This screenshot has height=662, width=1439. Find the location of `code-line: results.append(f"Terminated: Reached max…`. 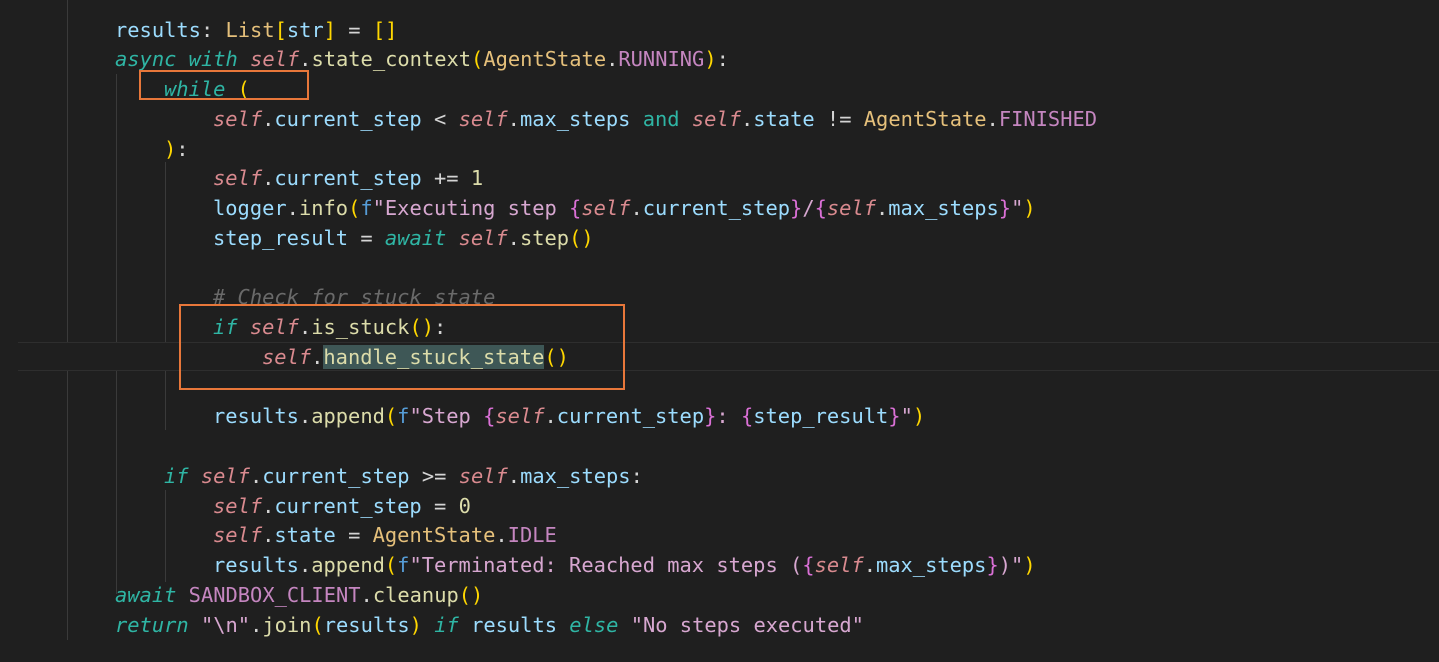

code-line: results.append(f"Terminated: Reached max… is located at coordinates (624, 565).